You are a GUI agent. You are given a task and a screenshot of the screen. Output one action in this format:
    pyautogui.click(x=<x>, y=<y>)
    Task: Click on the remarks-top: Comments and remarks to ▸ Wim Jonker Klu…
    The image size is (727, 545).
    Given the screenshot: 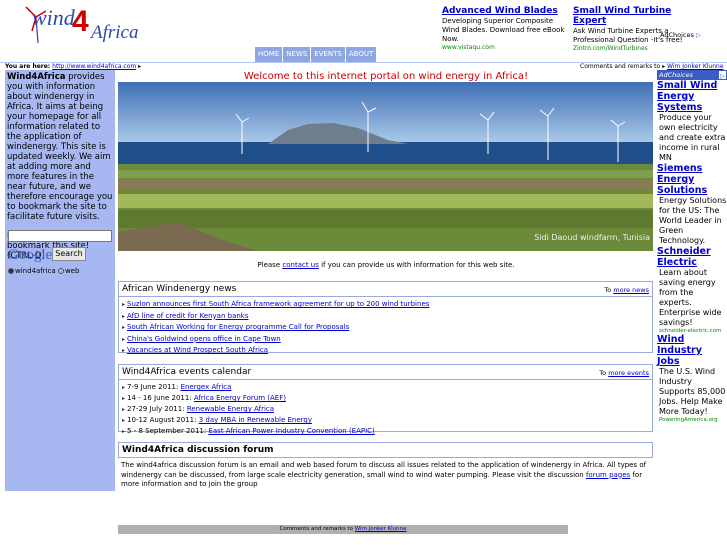 What is the action you would take?
    pyautogui.click(x=652, y=66)
    